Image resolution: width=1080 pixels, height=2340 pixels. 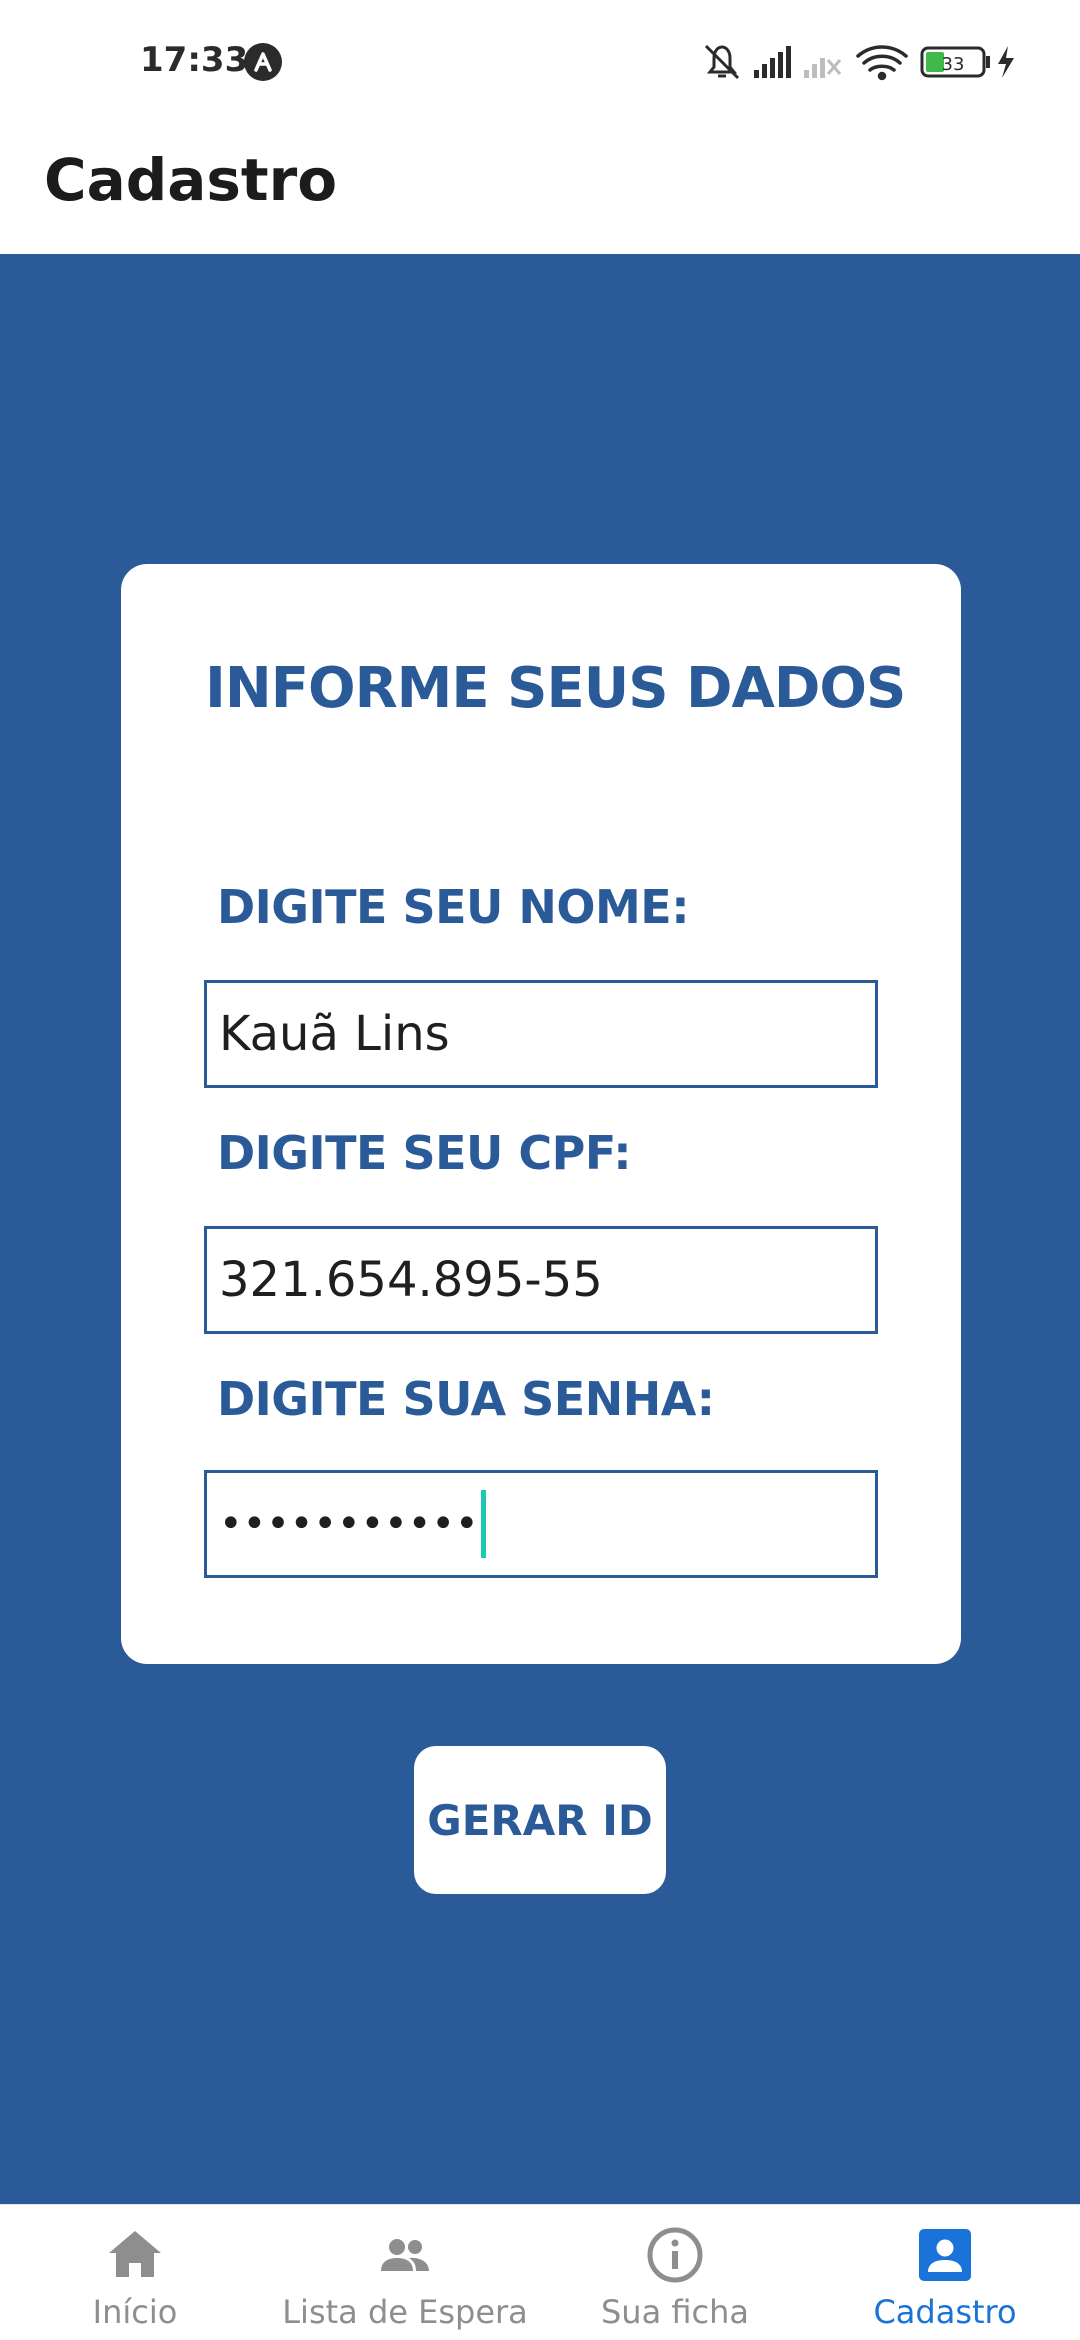 What do you see at coordinates (540, 62) in the screenshot?
I see `status-bar: 17:33 33` at bounding box center [540, 62].